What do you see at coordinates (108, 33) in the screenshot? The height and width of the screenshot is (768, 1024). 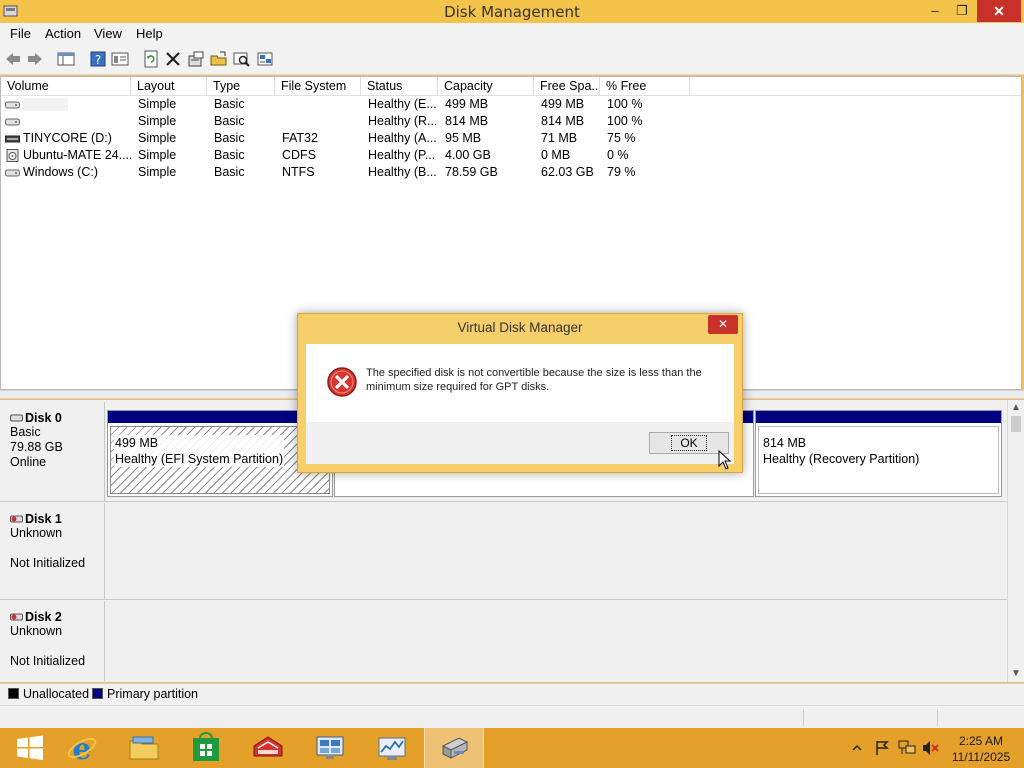 I see `menu-view: View` at bounding box center [108, 33].